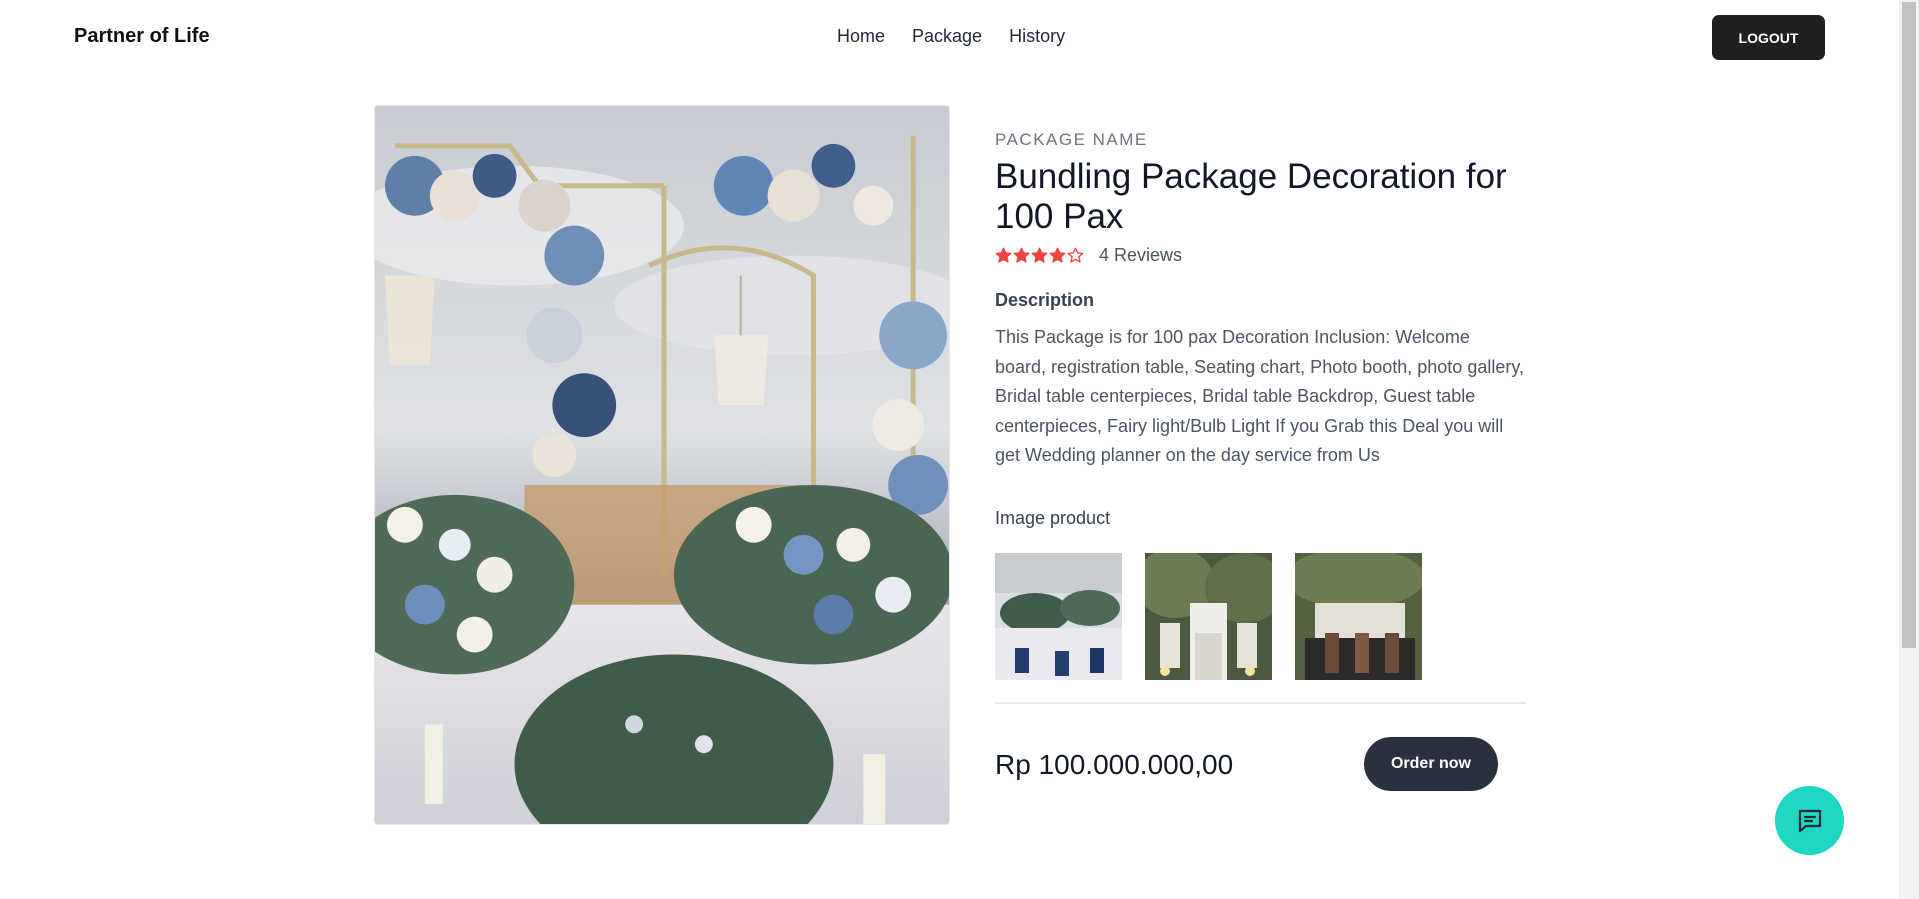  What do you see at coordinates (1260, 255) in the screenshot?
I see `rating: 4 Reviews` at bounding box center [1260, 255].